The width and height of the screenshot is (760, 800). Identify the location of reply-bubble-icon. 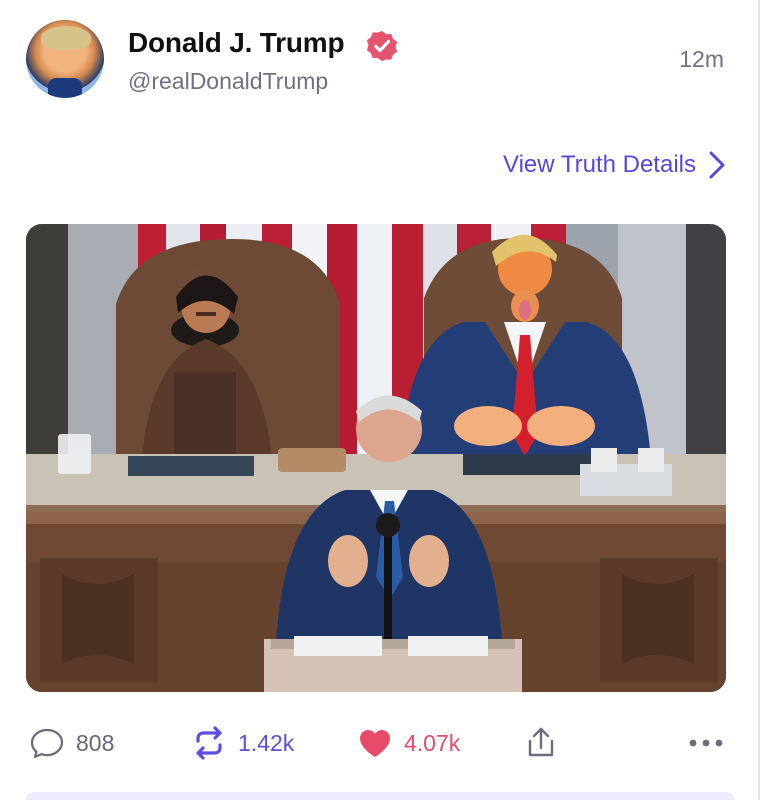
(47, 743).